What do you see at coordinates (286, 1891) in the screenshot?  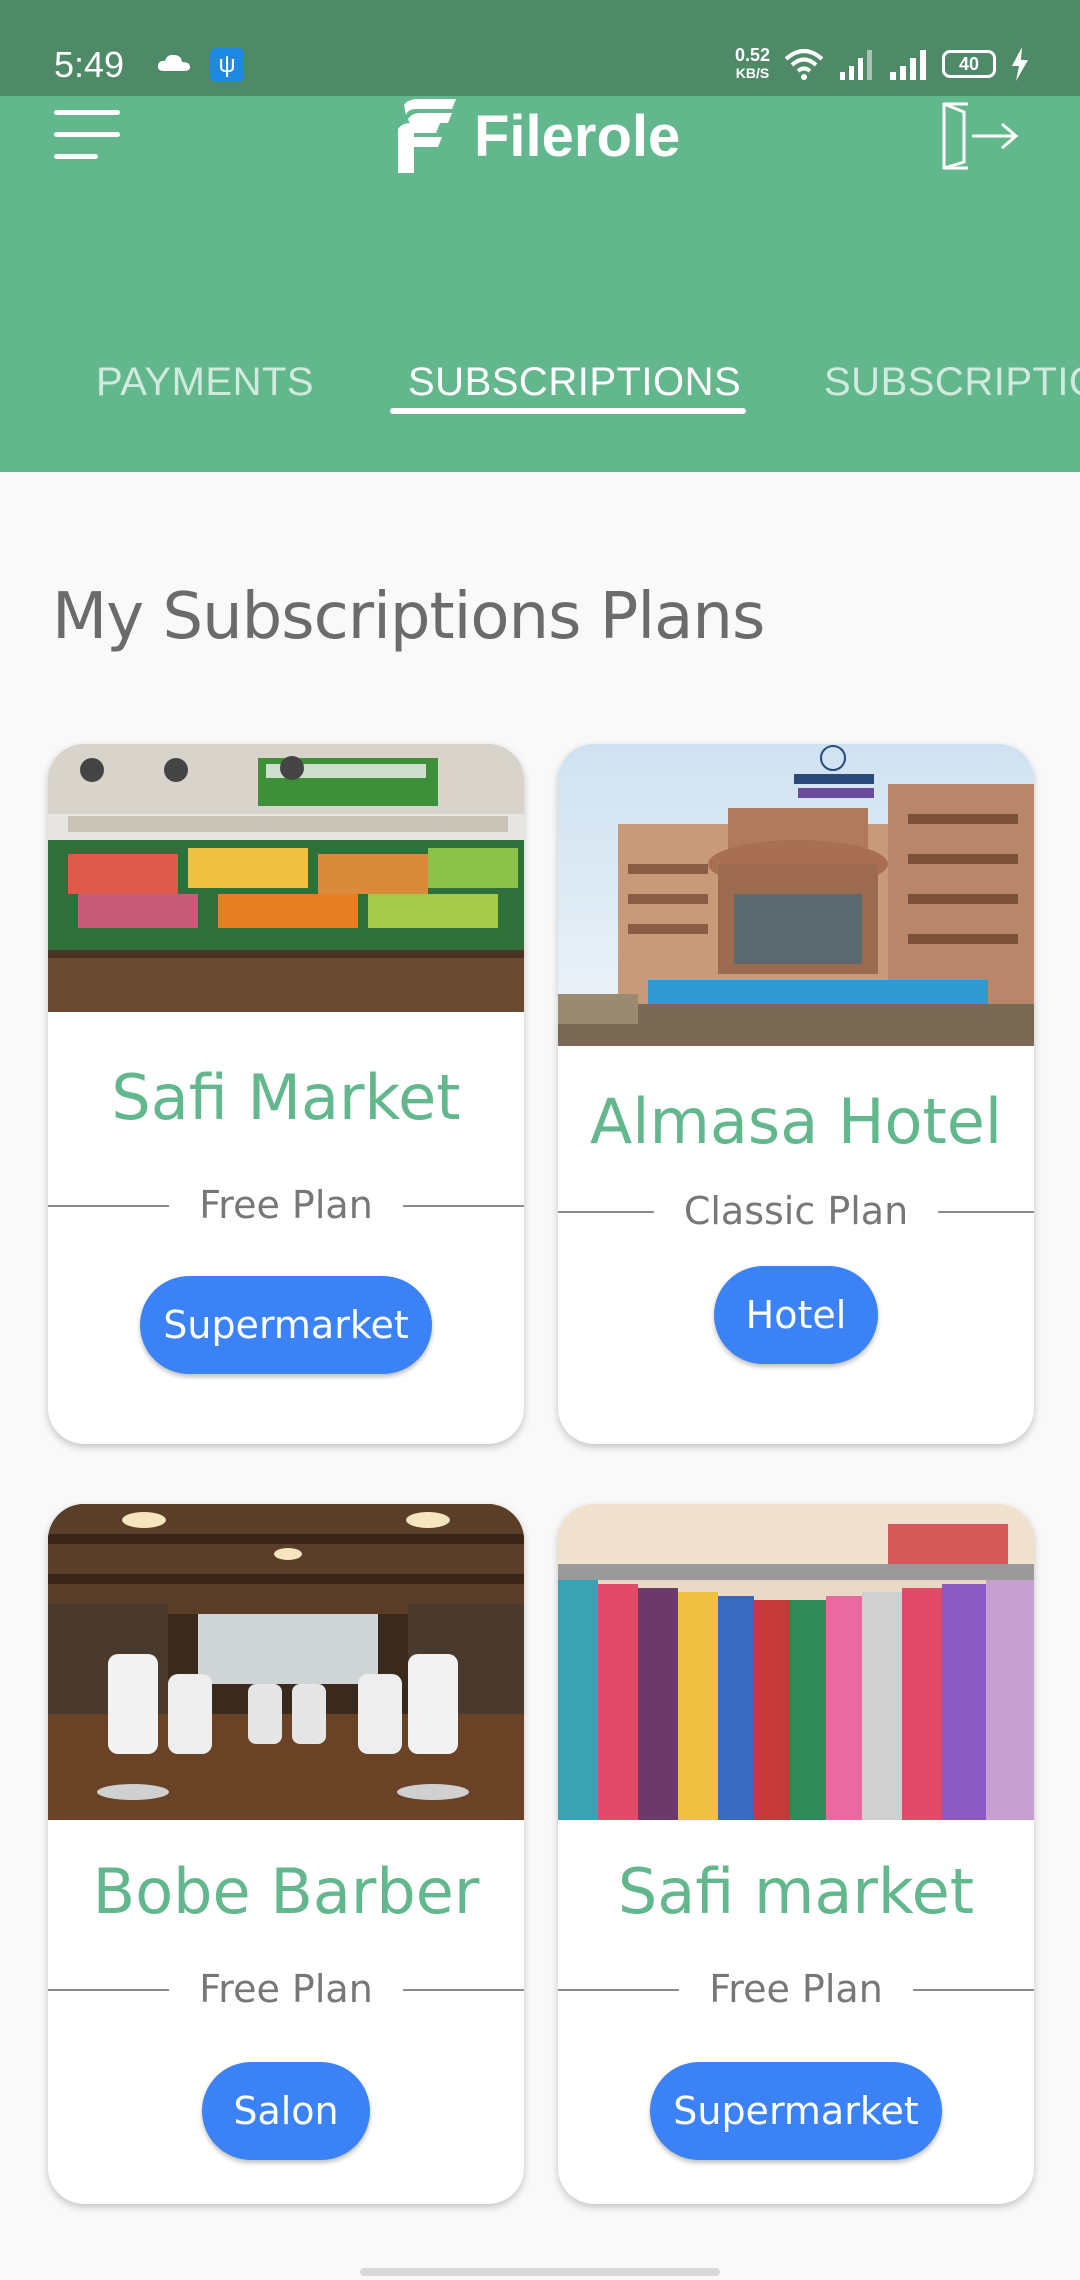 I see `card-title: Bobe Barber` at bounding box center [286, 1891].